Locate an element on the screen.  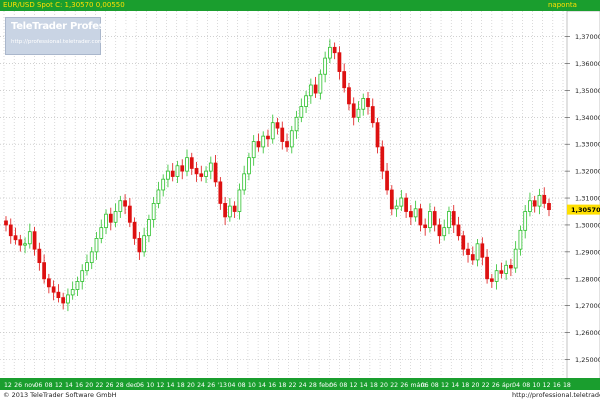
y-tick-label: 1,35000 is located at coordinates (587, 91).